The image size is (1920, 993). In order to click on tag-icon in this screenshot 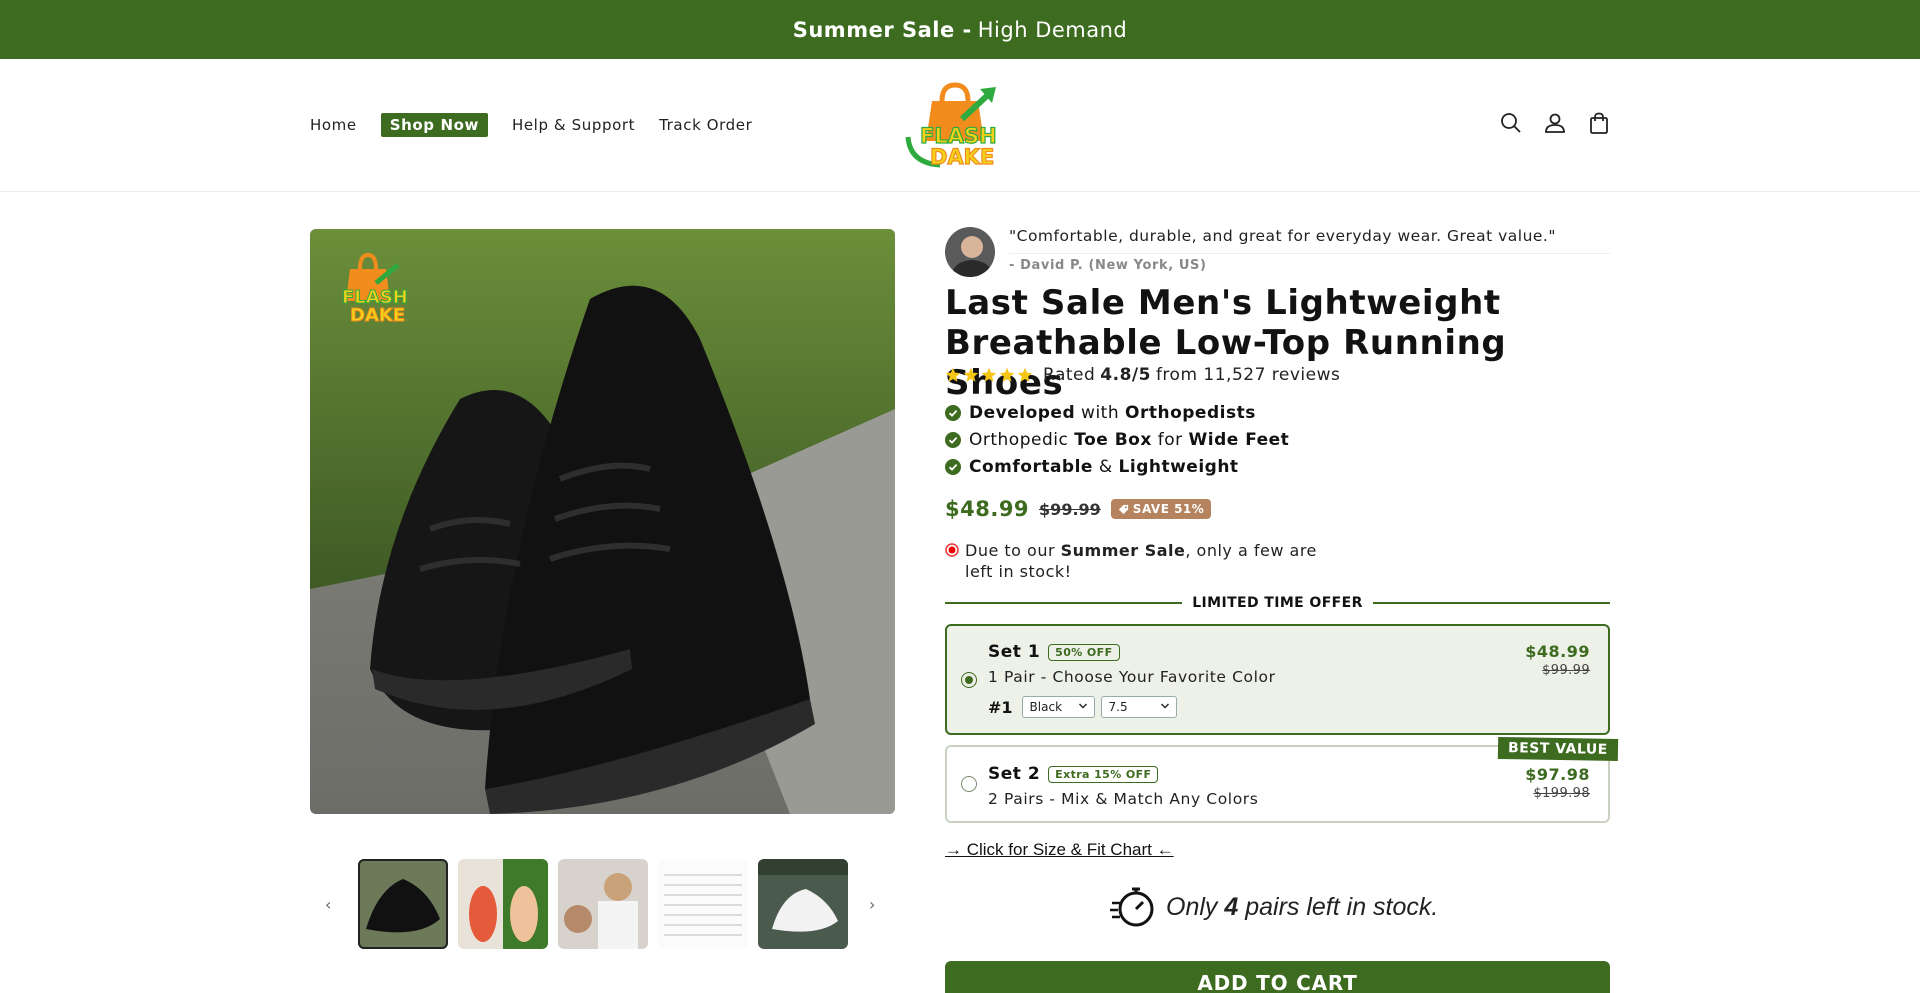, I will do `click(1123, 509)`.